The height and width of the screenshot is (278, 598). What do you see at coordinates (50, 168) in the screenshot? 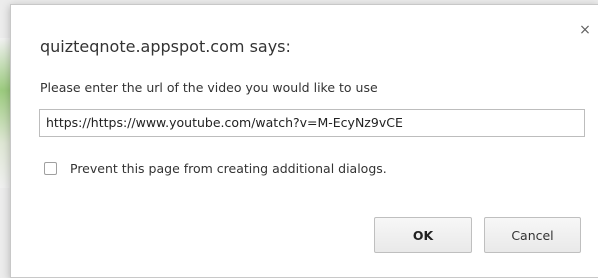
I see `prevent-dialogs-checkbox` at bounding box center [50, 168].